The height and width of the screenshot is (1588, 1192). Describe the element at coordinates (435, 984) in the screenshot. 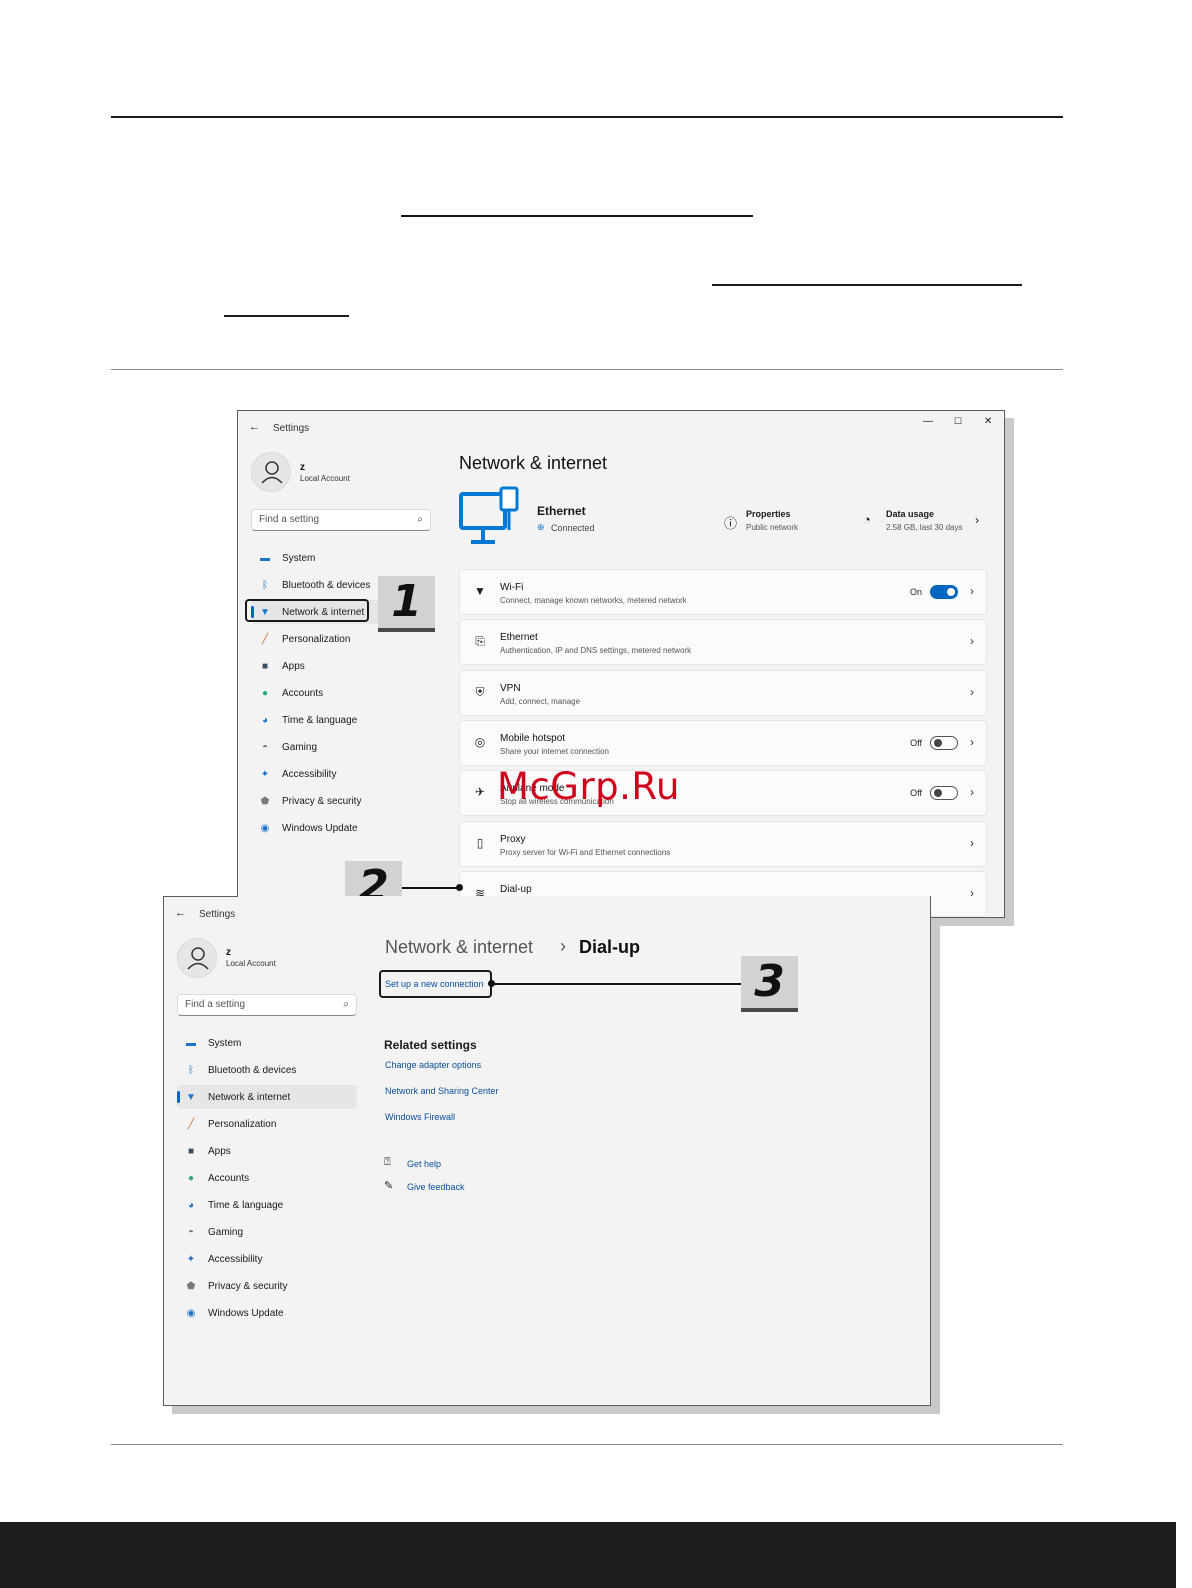

I see `setup-highlight-box` at that location.